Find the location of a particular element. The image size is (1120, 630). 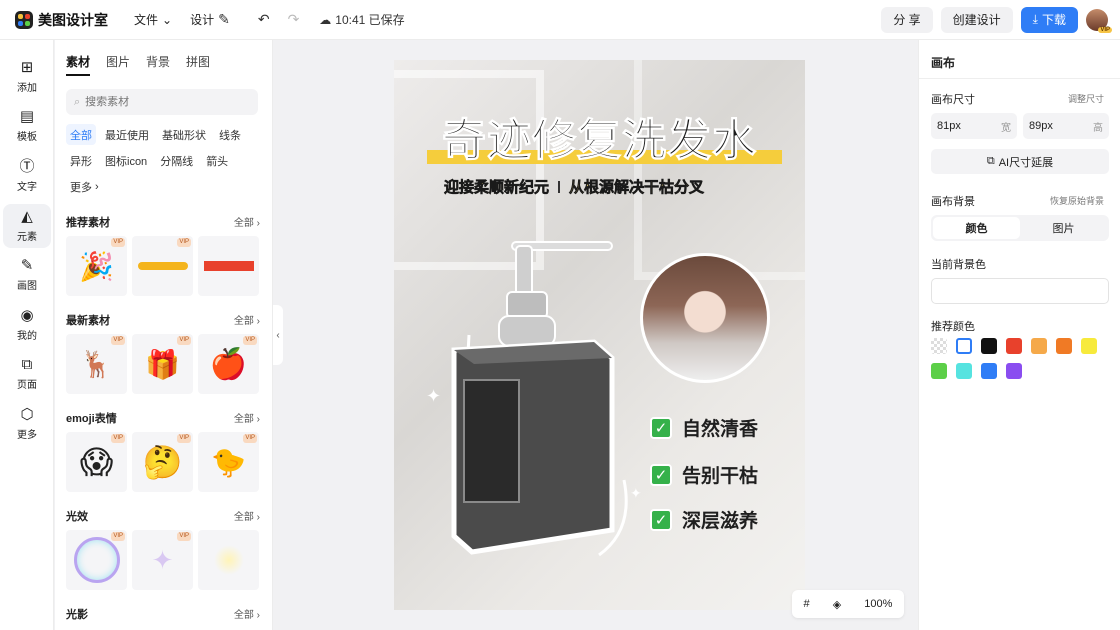

feature-item: ✓ 深层滋养 is located at coordinates (704, 519).